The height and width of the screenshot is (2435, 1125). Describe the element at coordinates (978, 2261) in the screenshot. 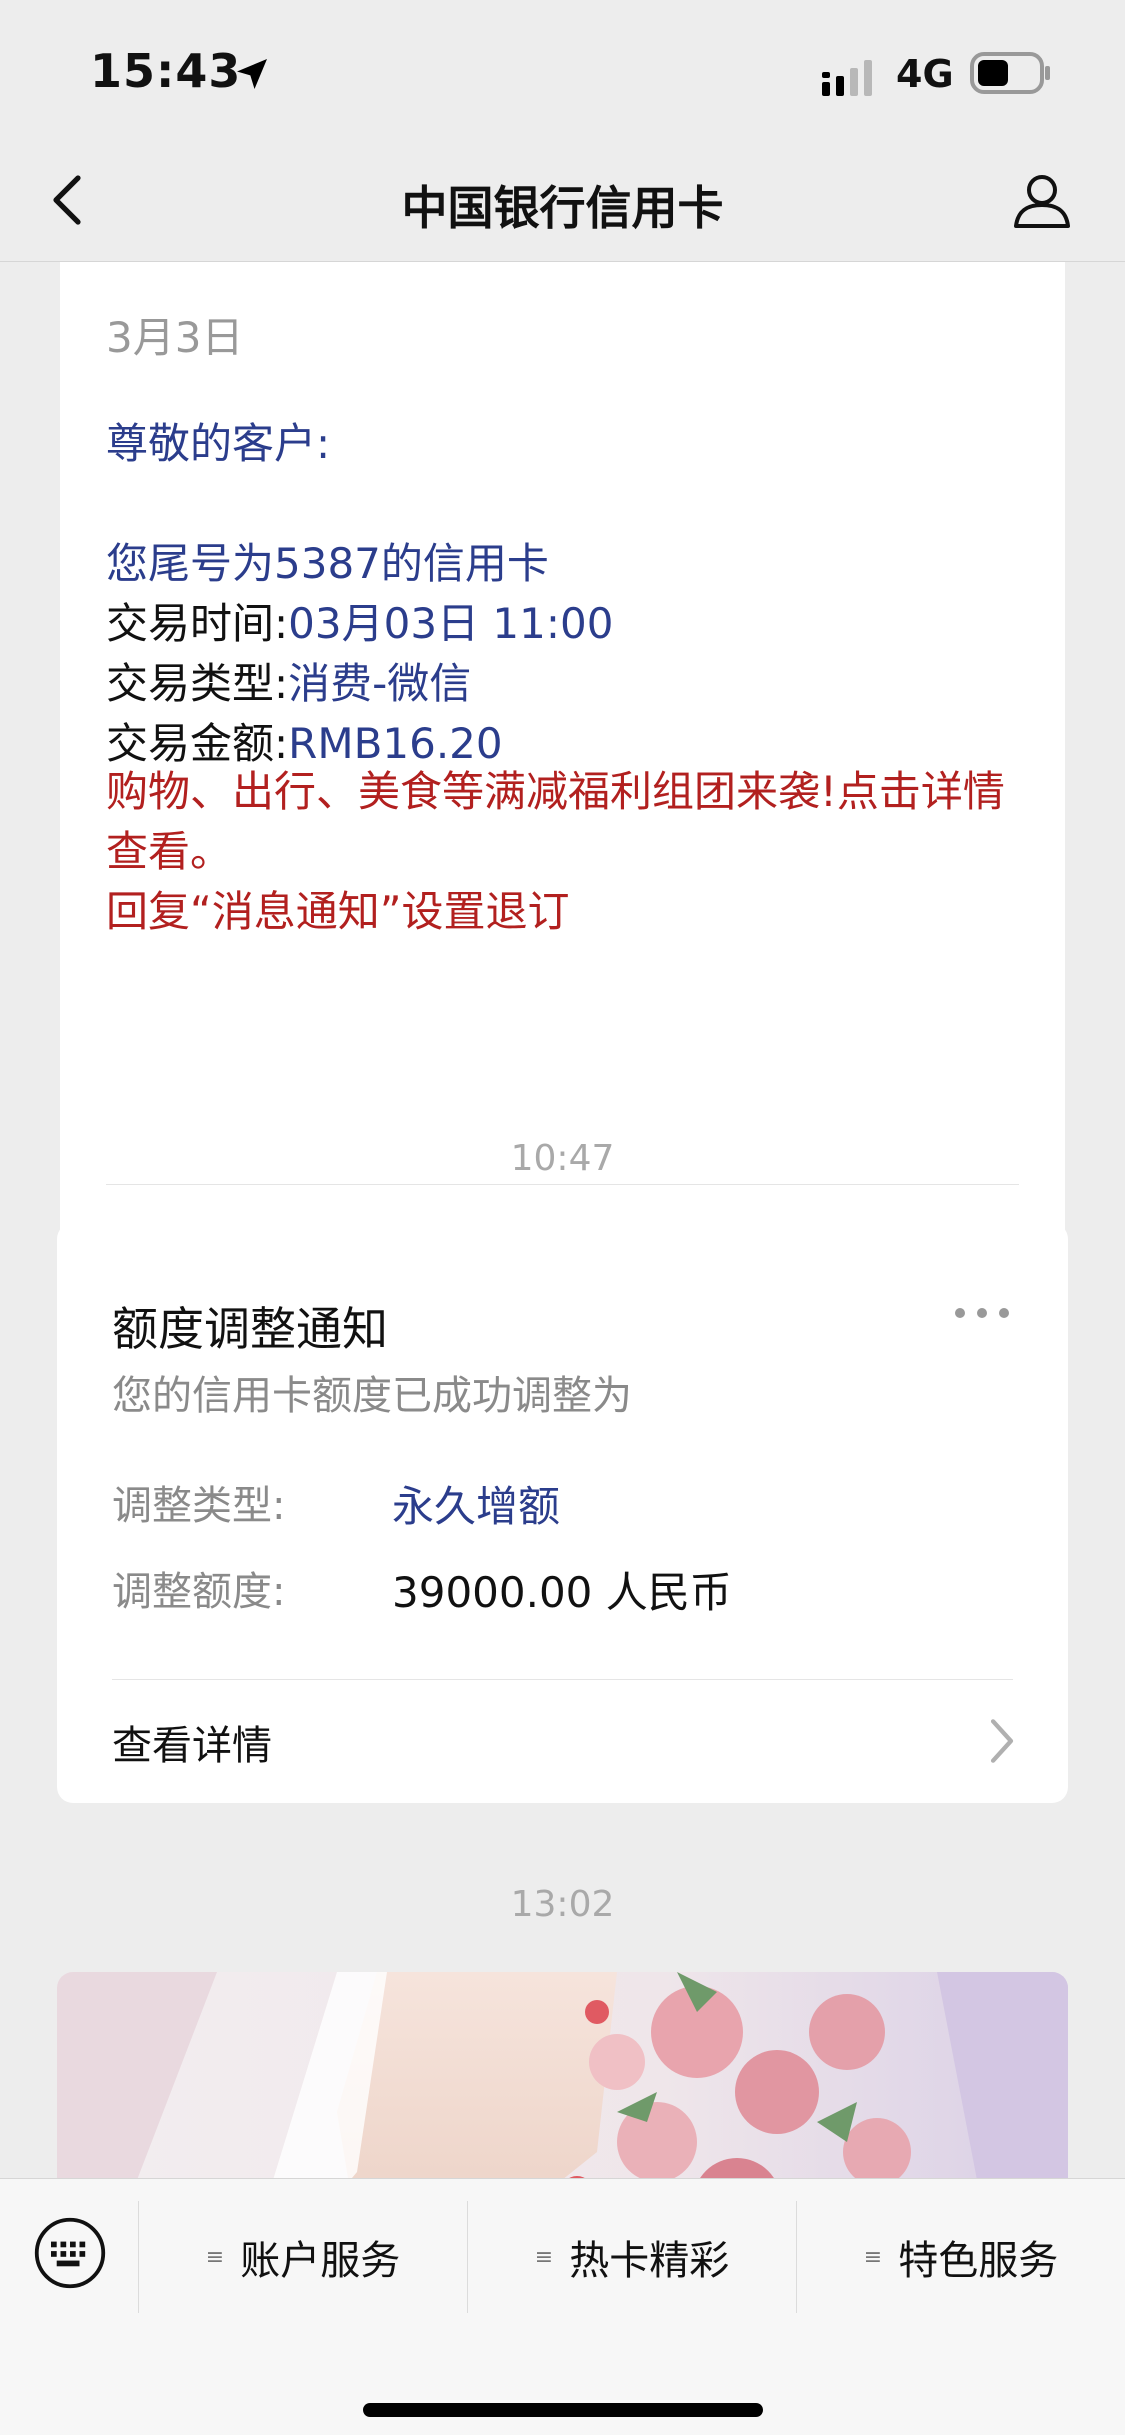

I see `menu-item-label: 特色服务` at that location.